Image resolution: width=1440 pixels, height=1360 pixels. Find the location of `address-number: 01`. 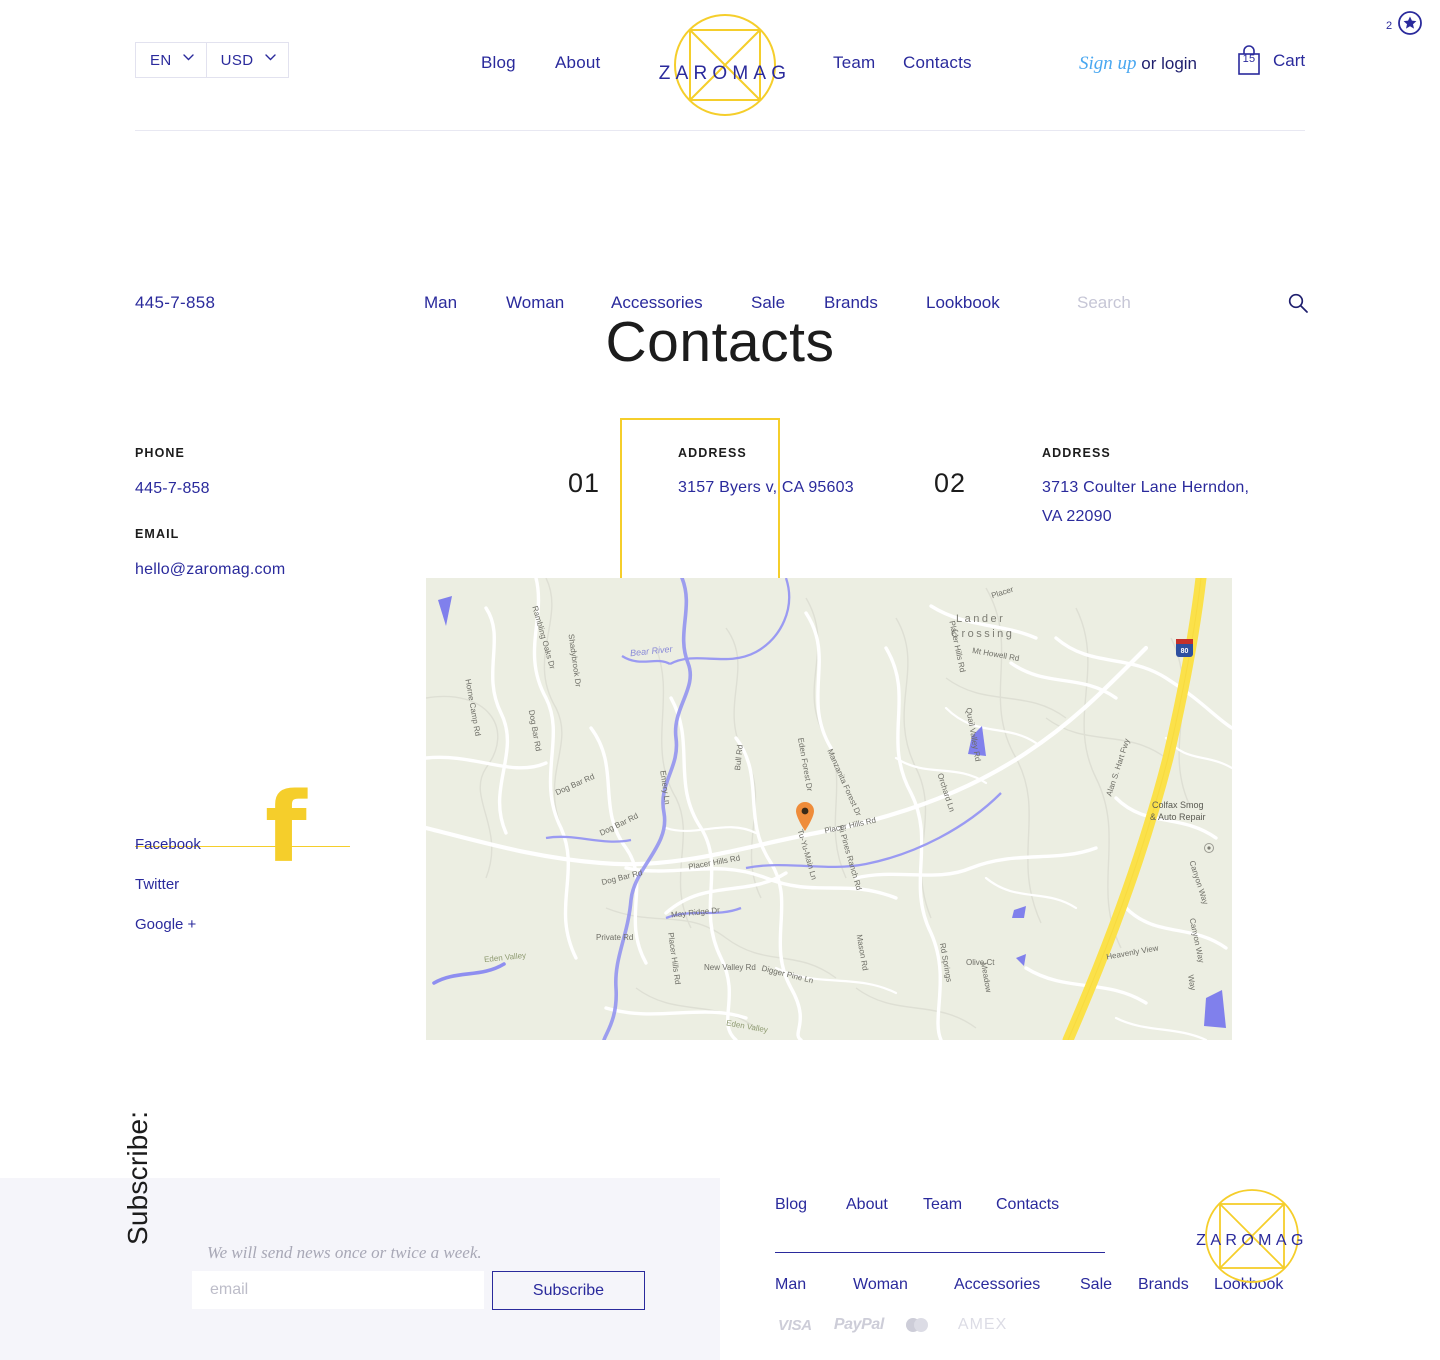

address-number: 01 is located at coordinates (584, 483).